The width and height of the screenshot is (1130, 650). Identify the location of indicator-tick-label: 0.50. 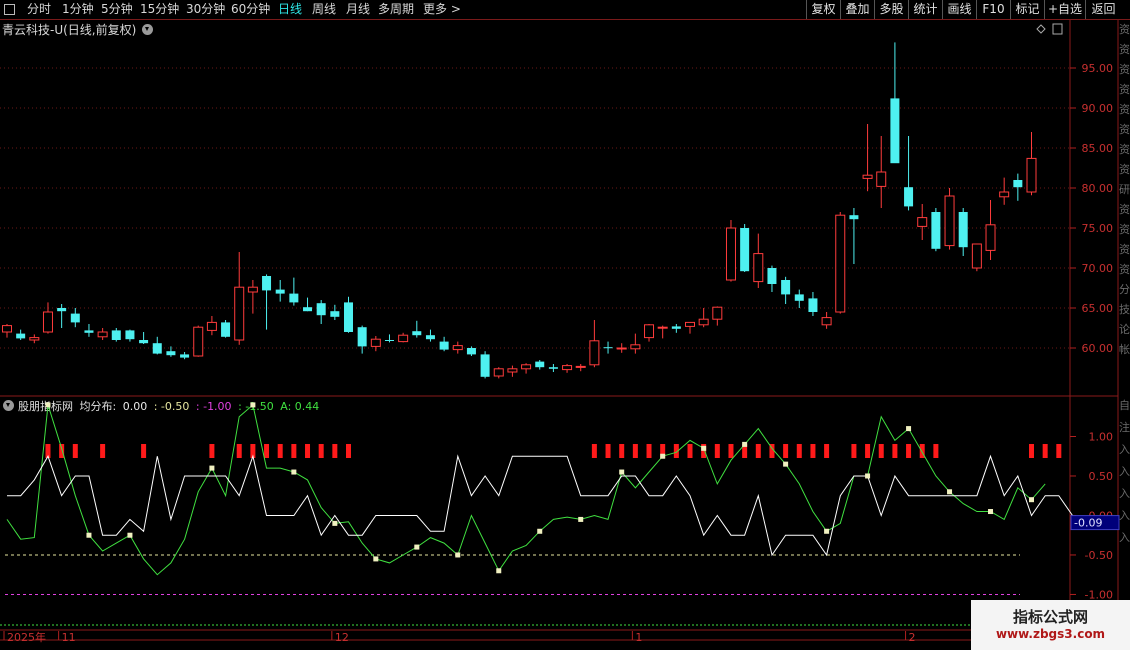
(1101, 476).